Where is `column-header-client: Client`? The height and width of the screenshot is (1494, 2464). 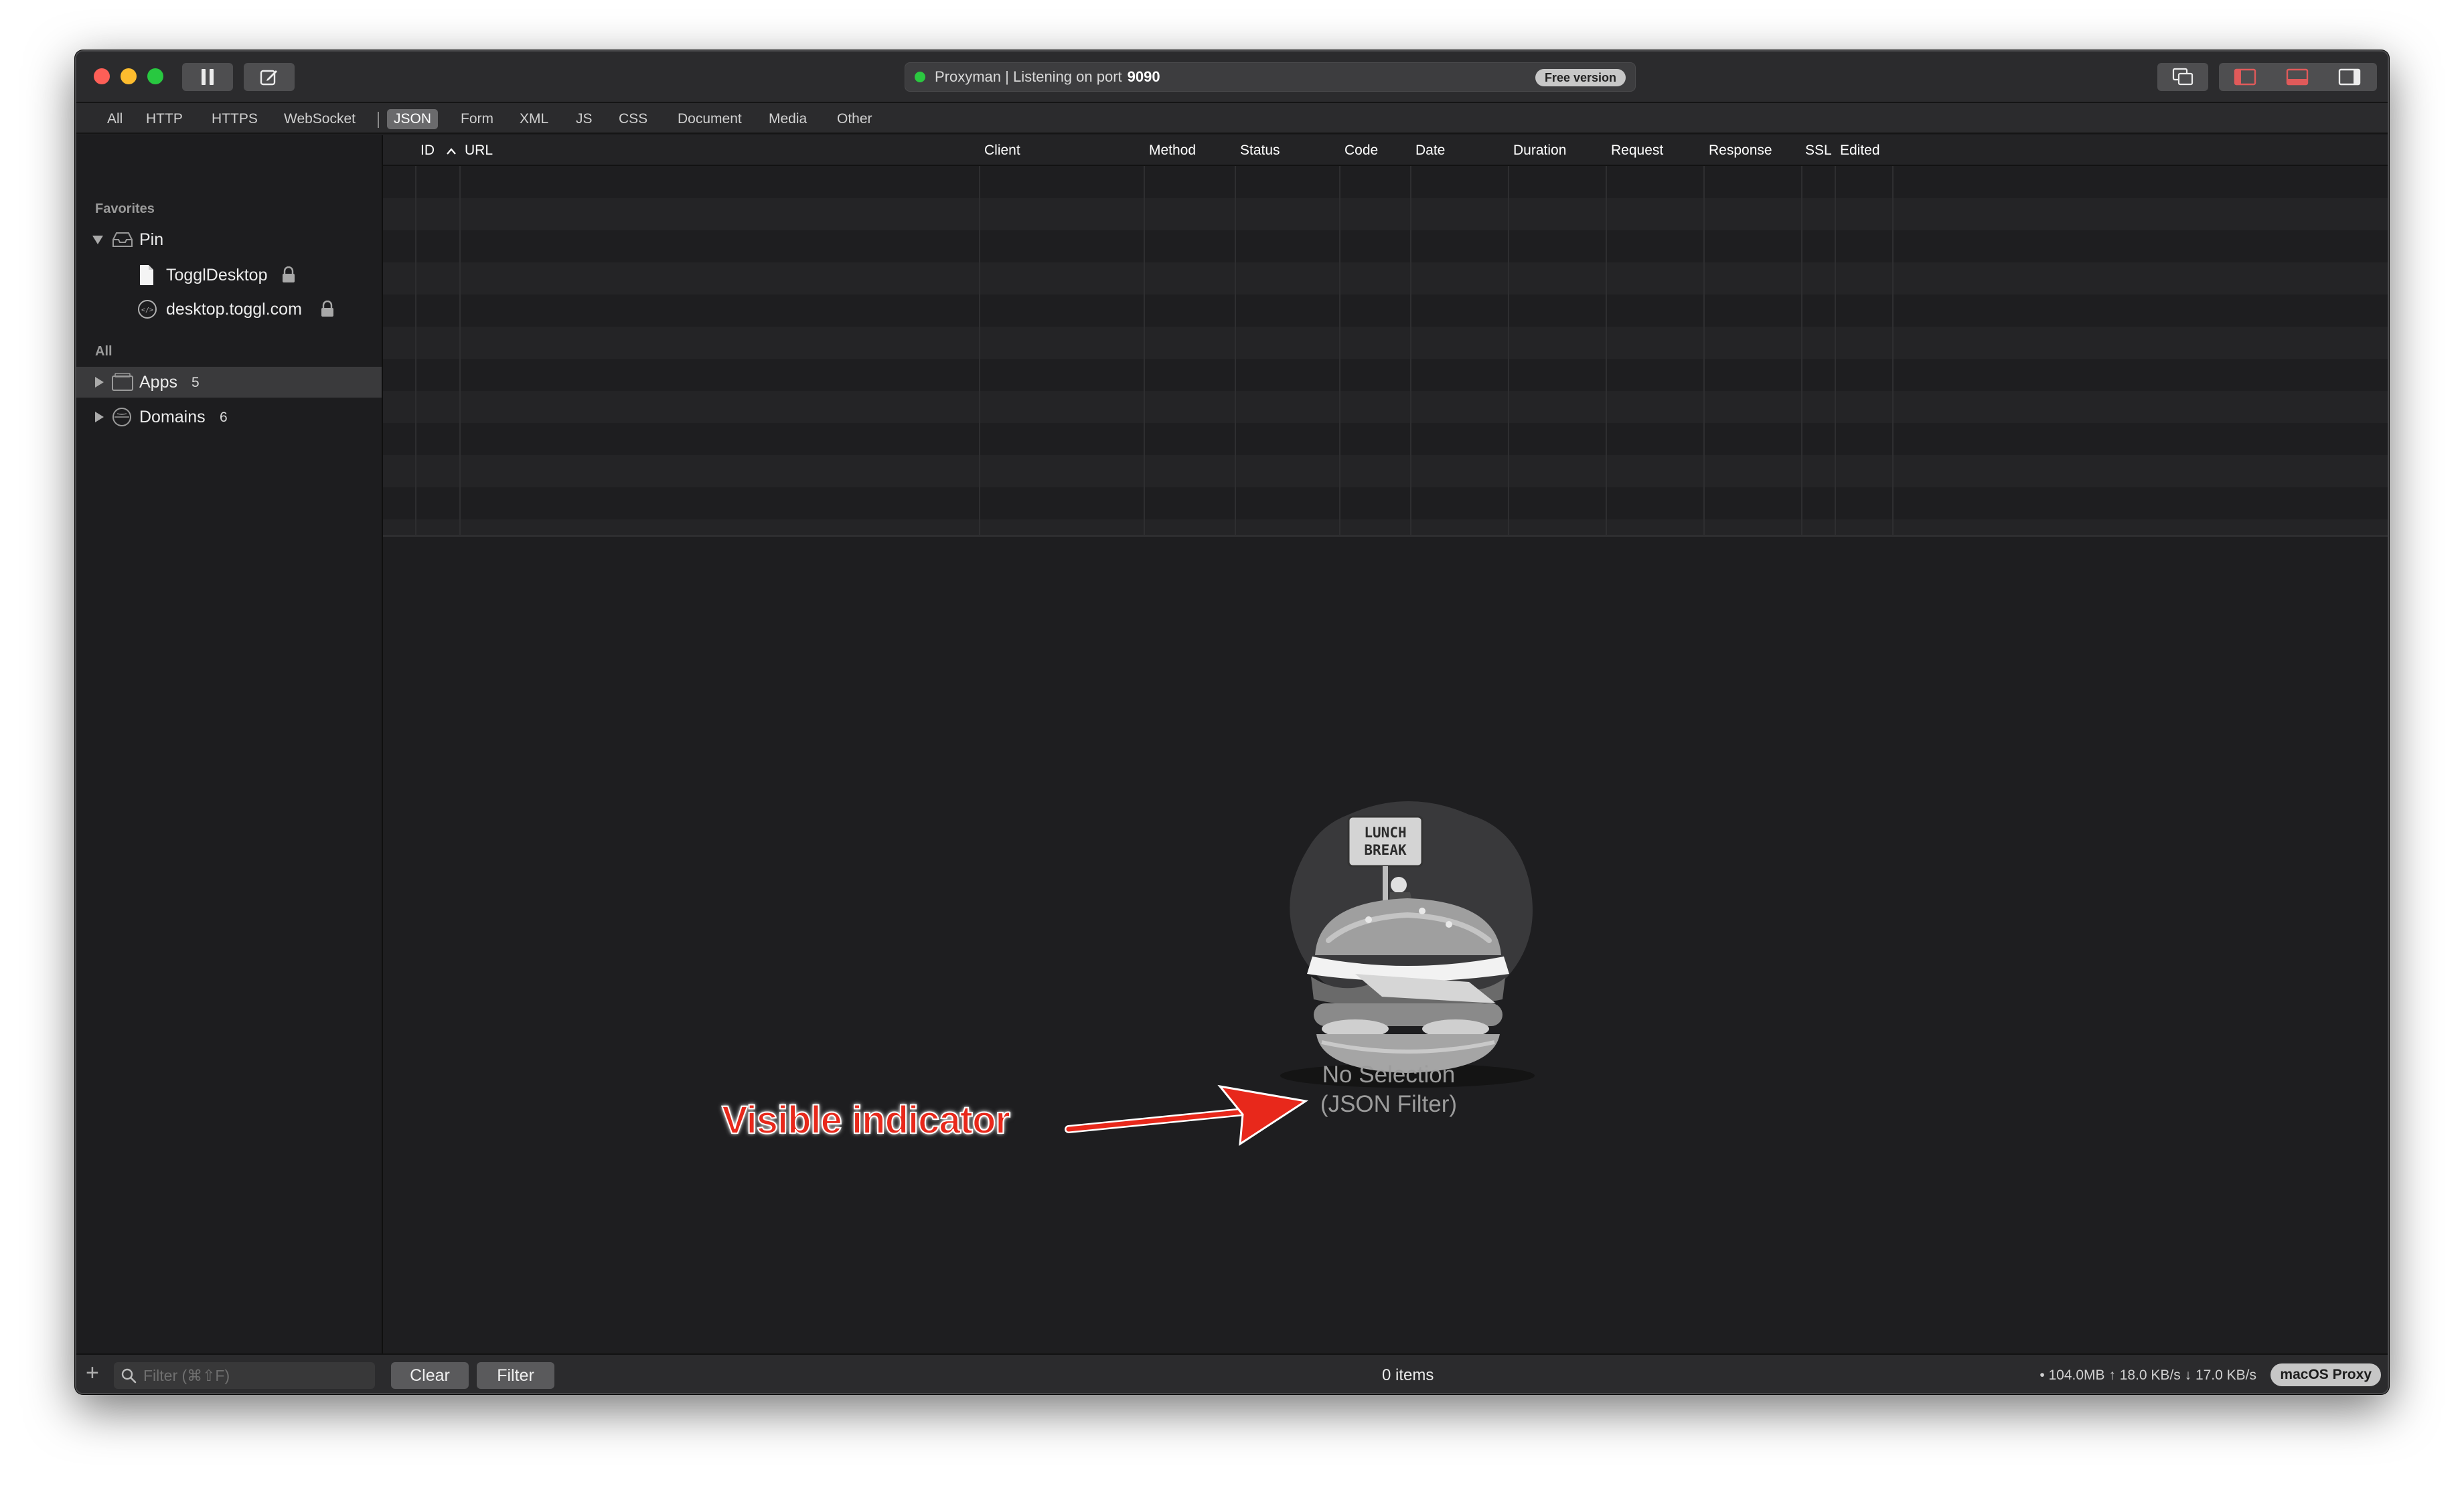 column-header-client: Client is located at coordinates (1002, 150).